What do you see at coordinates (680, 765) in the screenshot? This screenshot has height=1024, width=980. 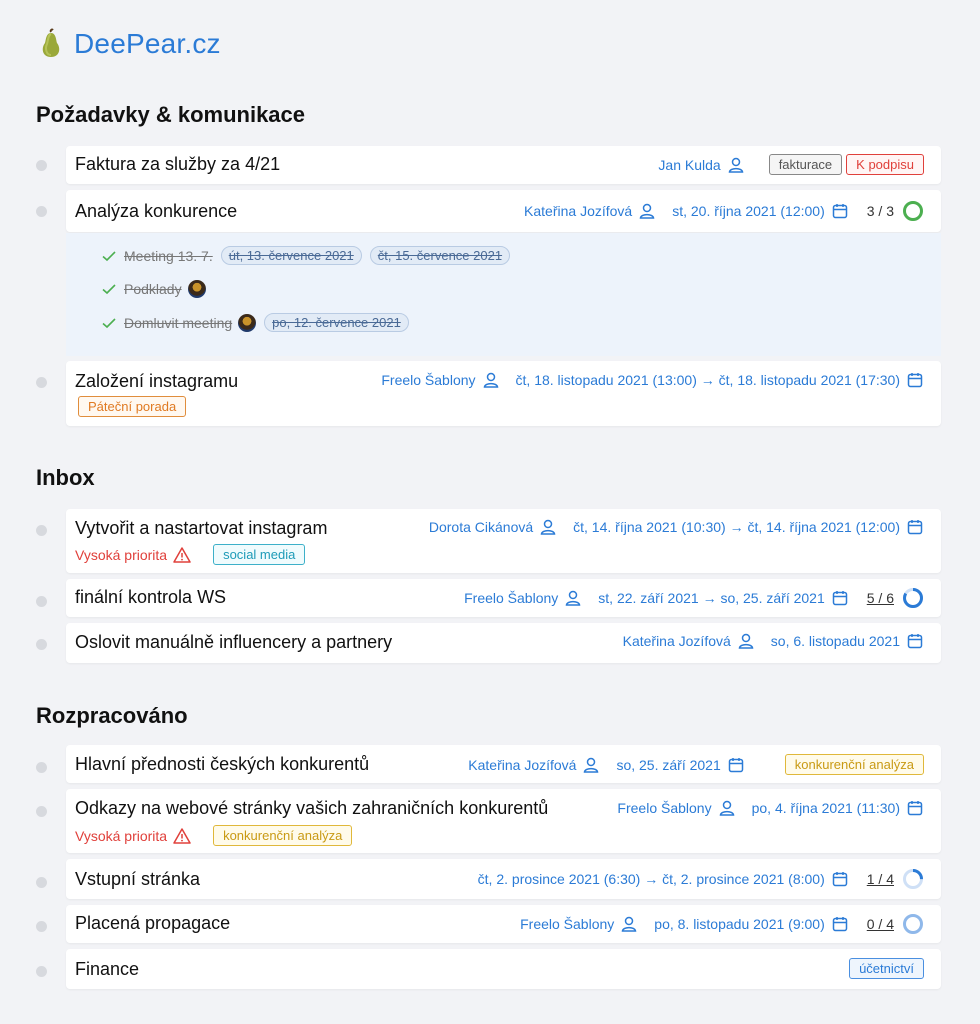 I see `due-date: so, 25. září 2021` at bounding box center [680, 765].